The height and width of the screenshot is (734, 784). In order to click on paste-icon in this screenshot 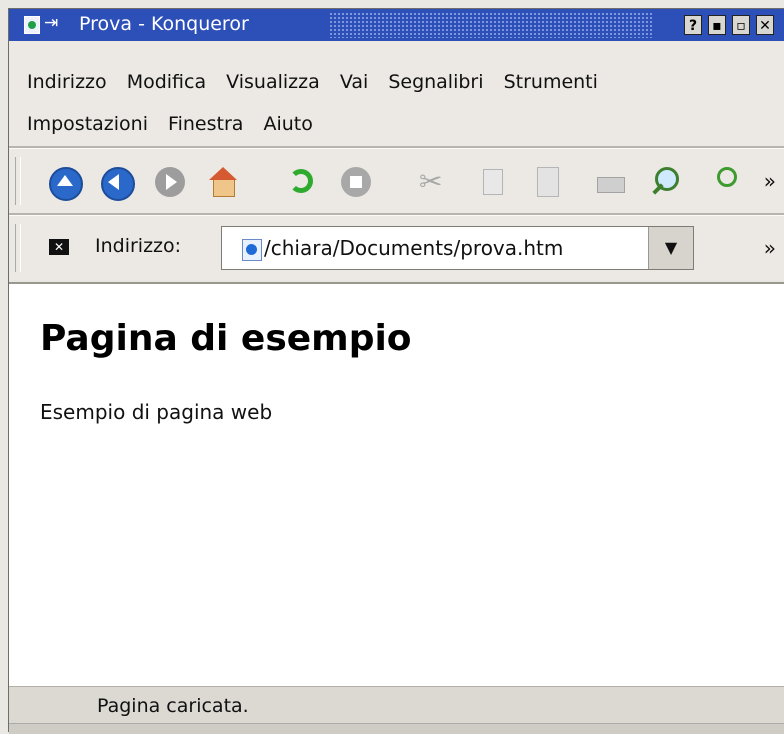, I will do `click(548, 182)`.